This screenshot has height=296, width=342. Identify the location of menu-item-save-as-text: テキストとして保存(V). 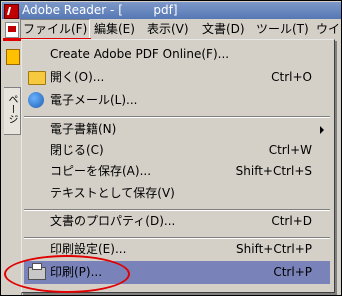
(177, 193).